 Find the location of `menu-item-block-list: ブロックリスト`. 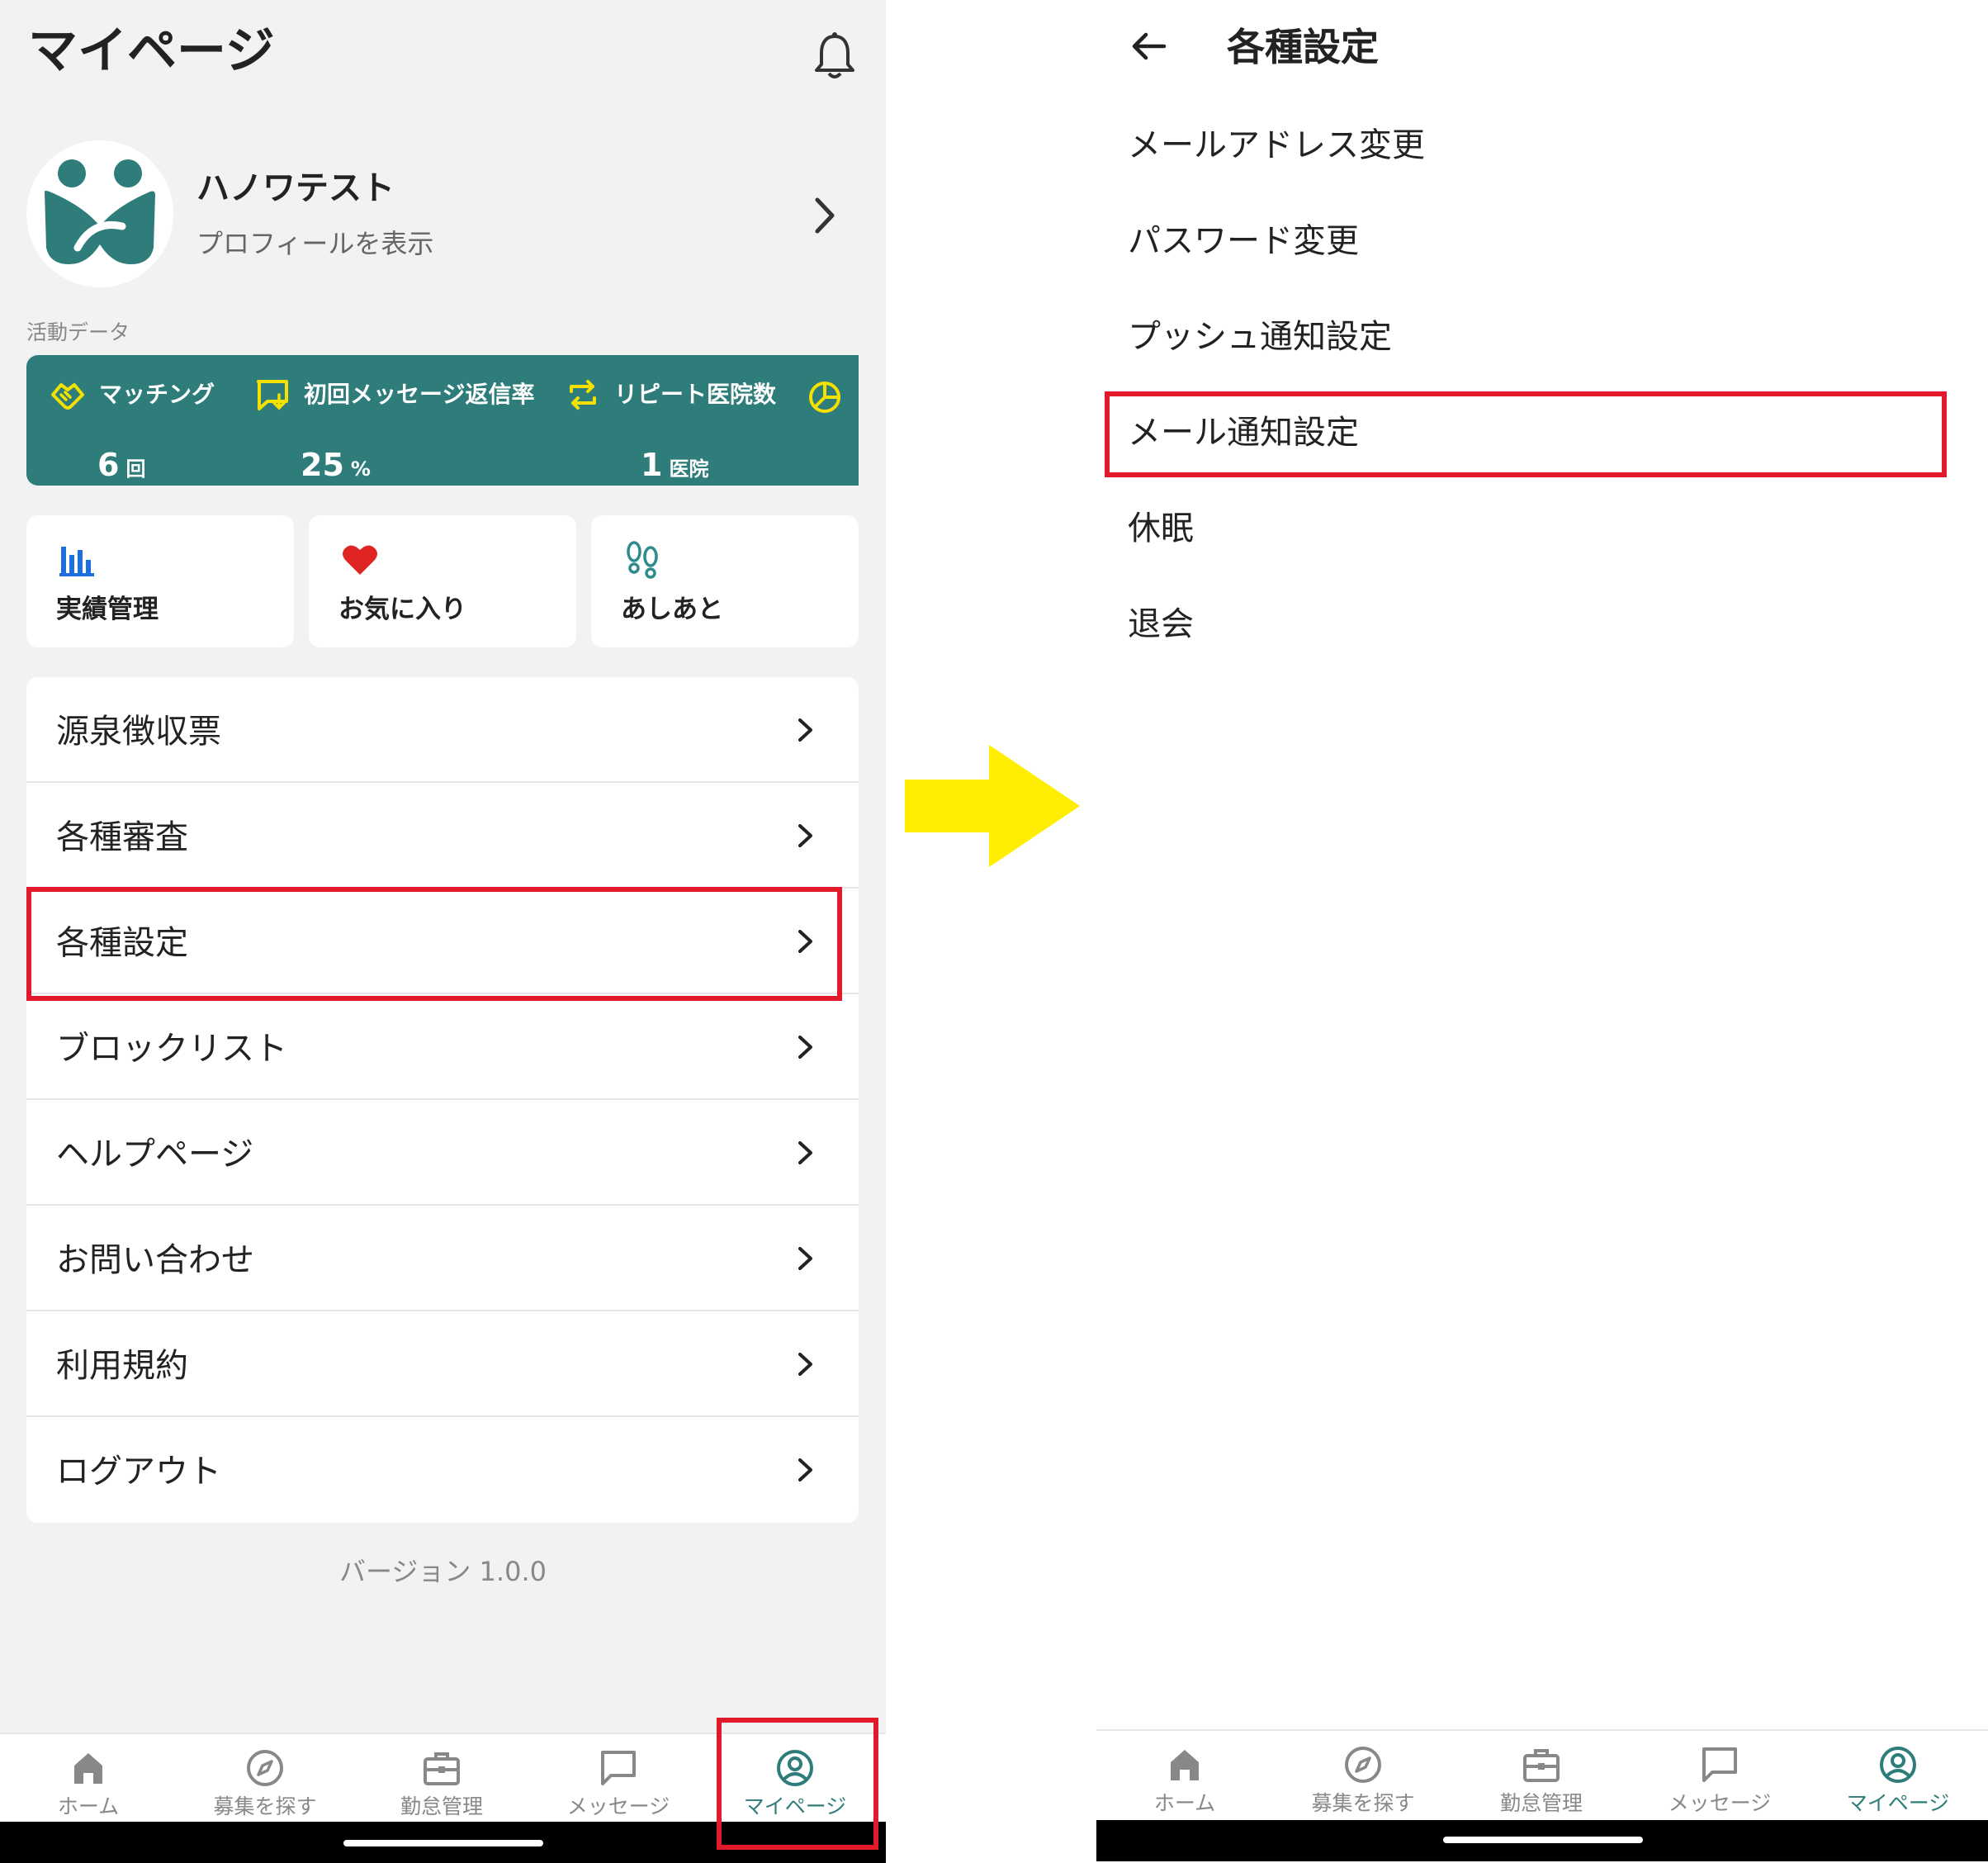

menu-item-block-list: ブロックリスト is located at coordinates (442, 1047).